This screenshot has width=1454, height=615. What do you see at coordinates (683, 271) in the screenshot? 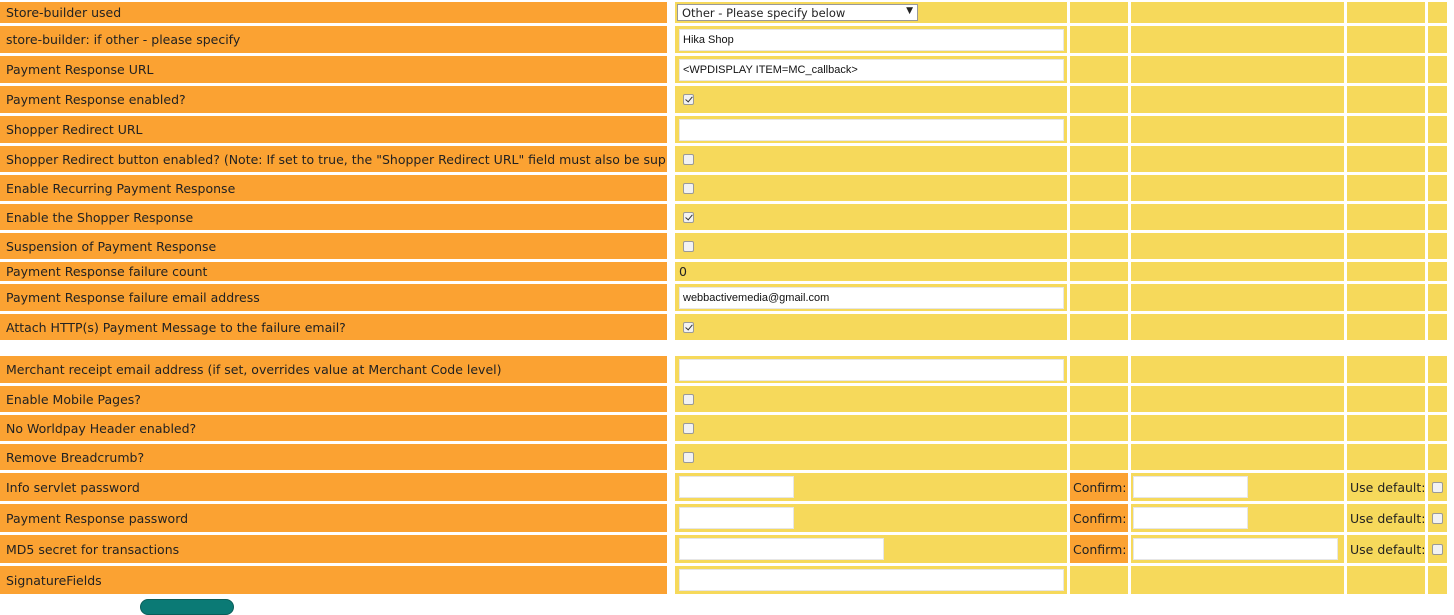
I see `failure-count-value: 0` at bounding box center [683, 271].